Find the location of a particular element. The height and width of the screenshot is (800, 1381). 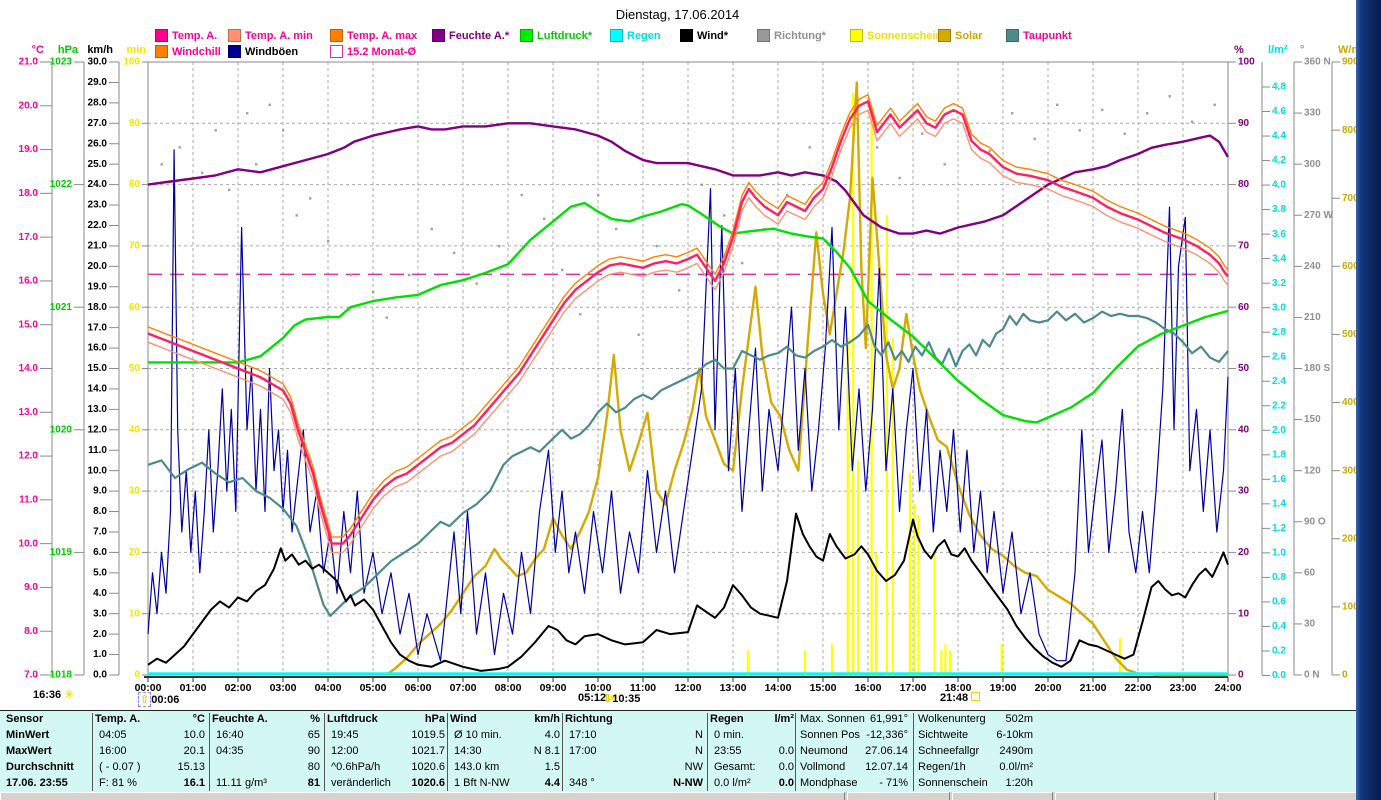

axis-tick-label: 30 is located at coordinates (1310, 624).